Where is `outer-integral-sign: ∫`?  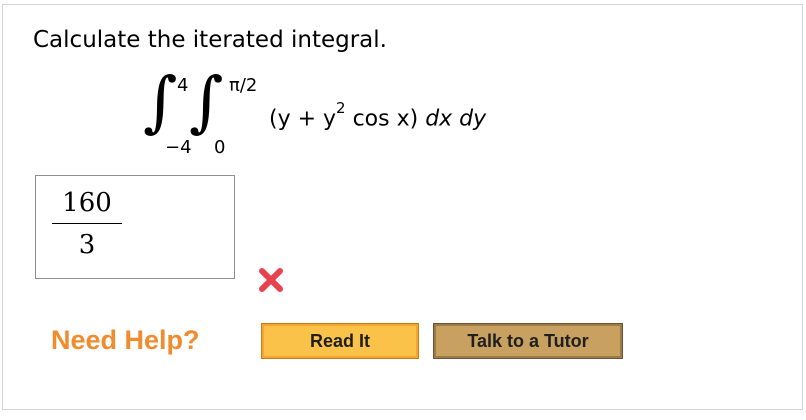 outer-integral-sign: ∫ is located at coordinates (160, 101).